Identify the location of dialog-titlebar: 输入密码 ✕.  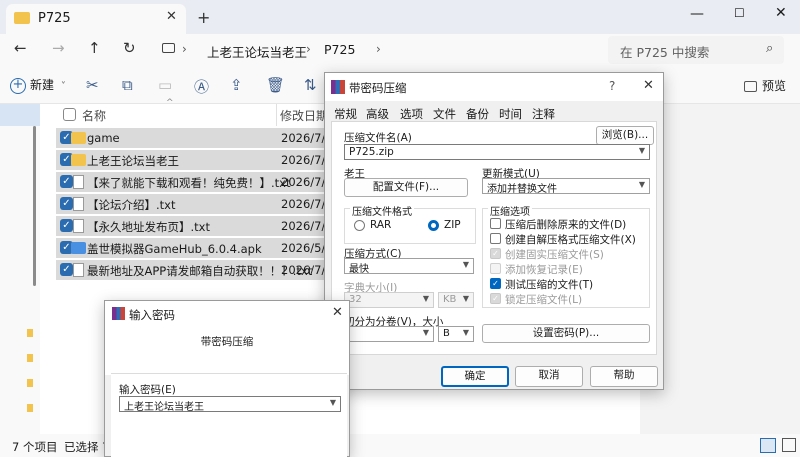
(227, 314).